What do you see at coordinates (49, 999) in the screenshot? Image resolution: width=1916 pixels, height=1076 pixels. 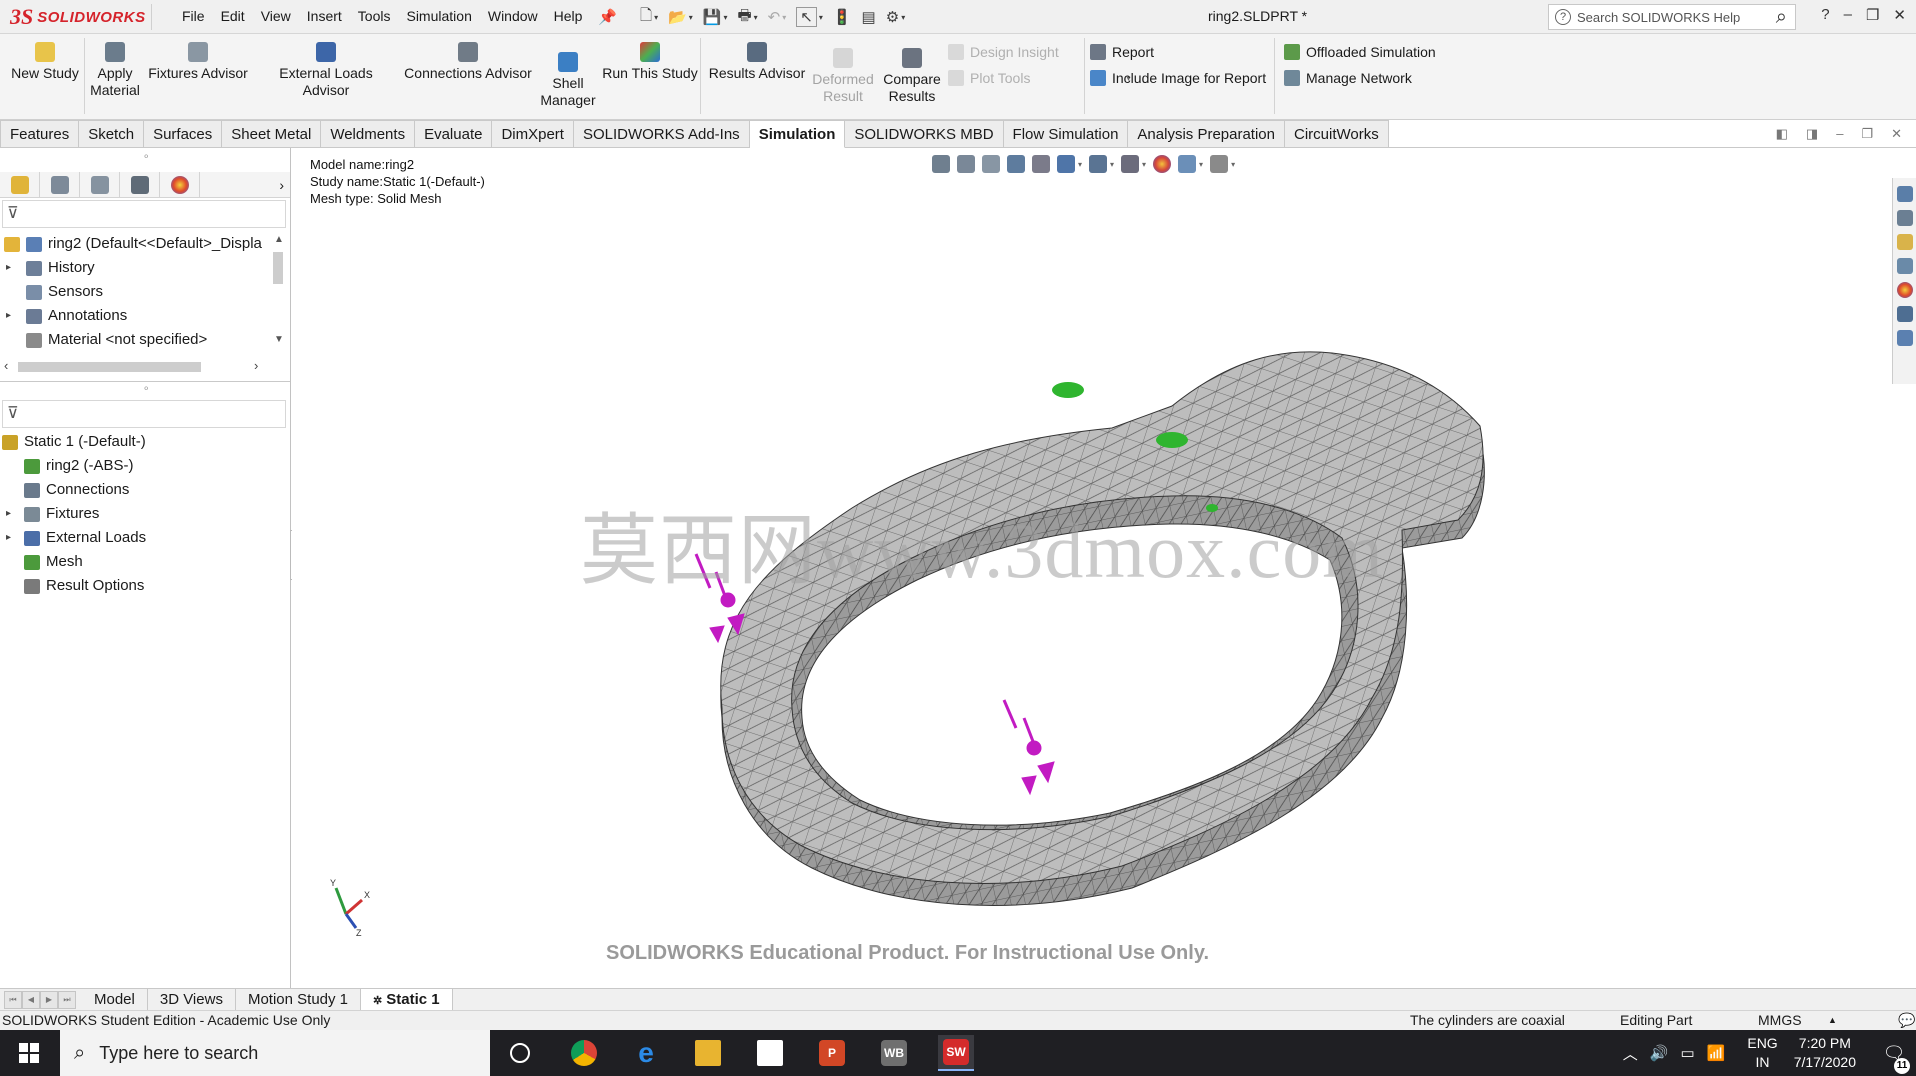 I see `next-tab-icon: ▶` at bounding box center [49, 999].